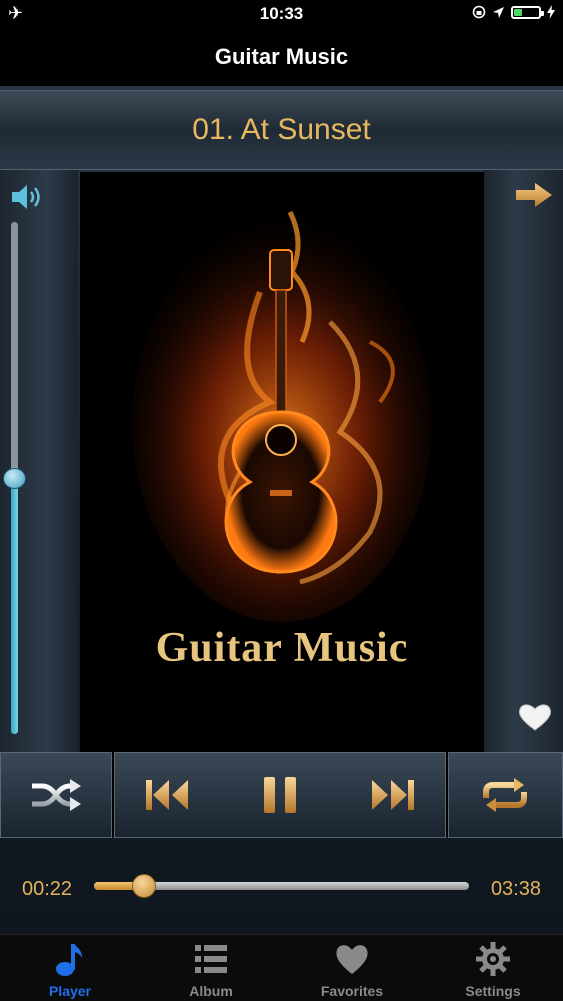 The image size is (563, 1001). Describe the element at coordinates (527, 12) in the screenshot. I see `battery-icon` at that location.